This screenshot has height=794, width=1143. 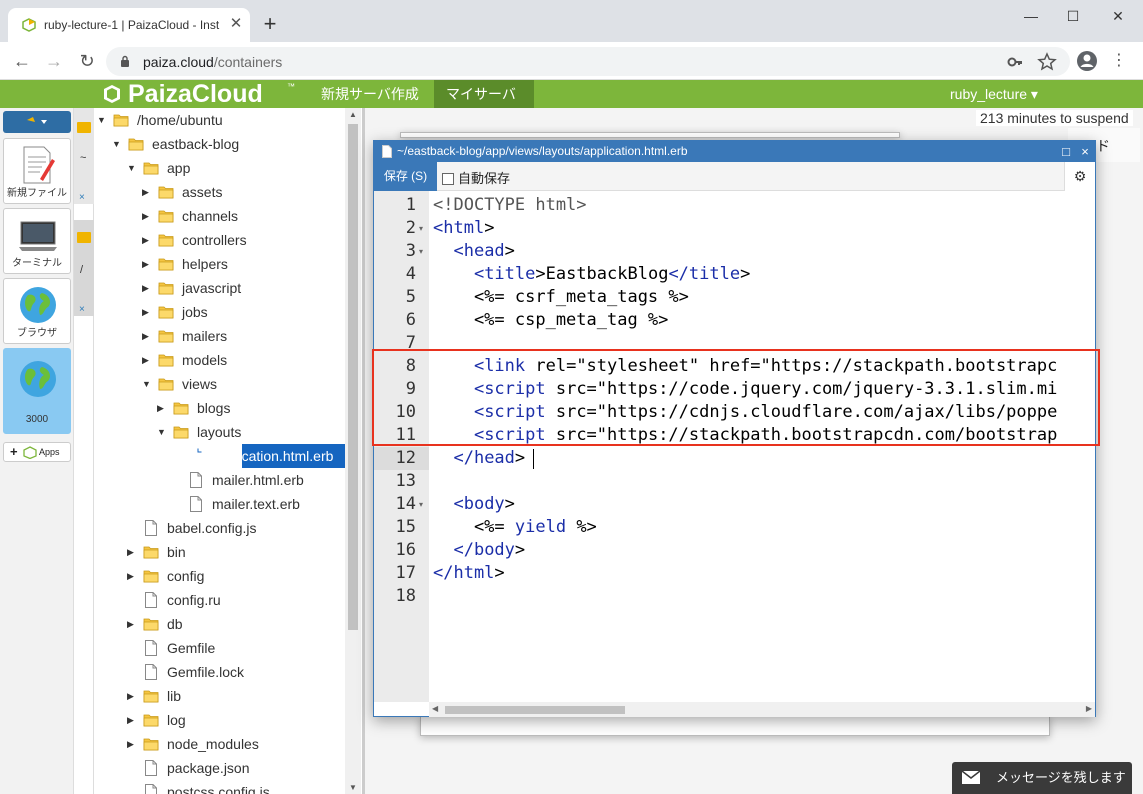 I want to click on key-icon, so click(x=1015, y=62).